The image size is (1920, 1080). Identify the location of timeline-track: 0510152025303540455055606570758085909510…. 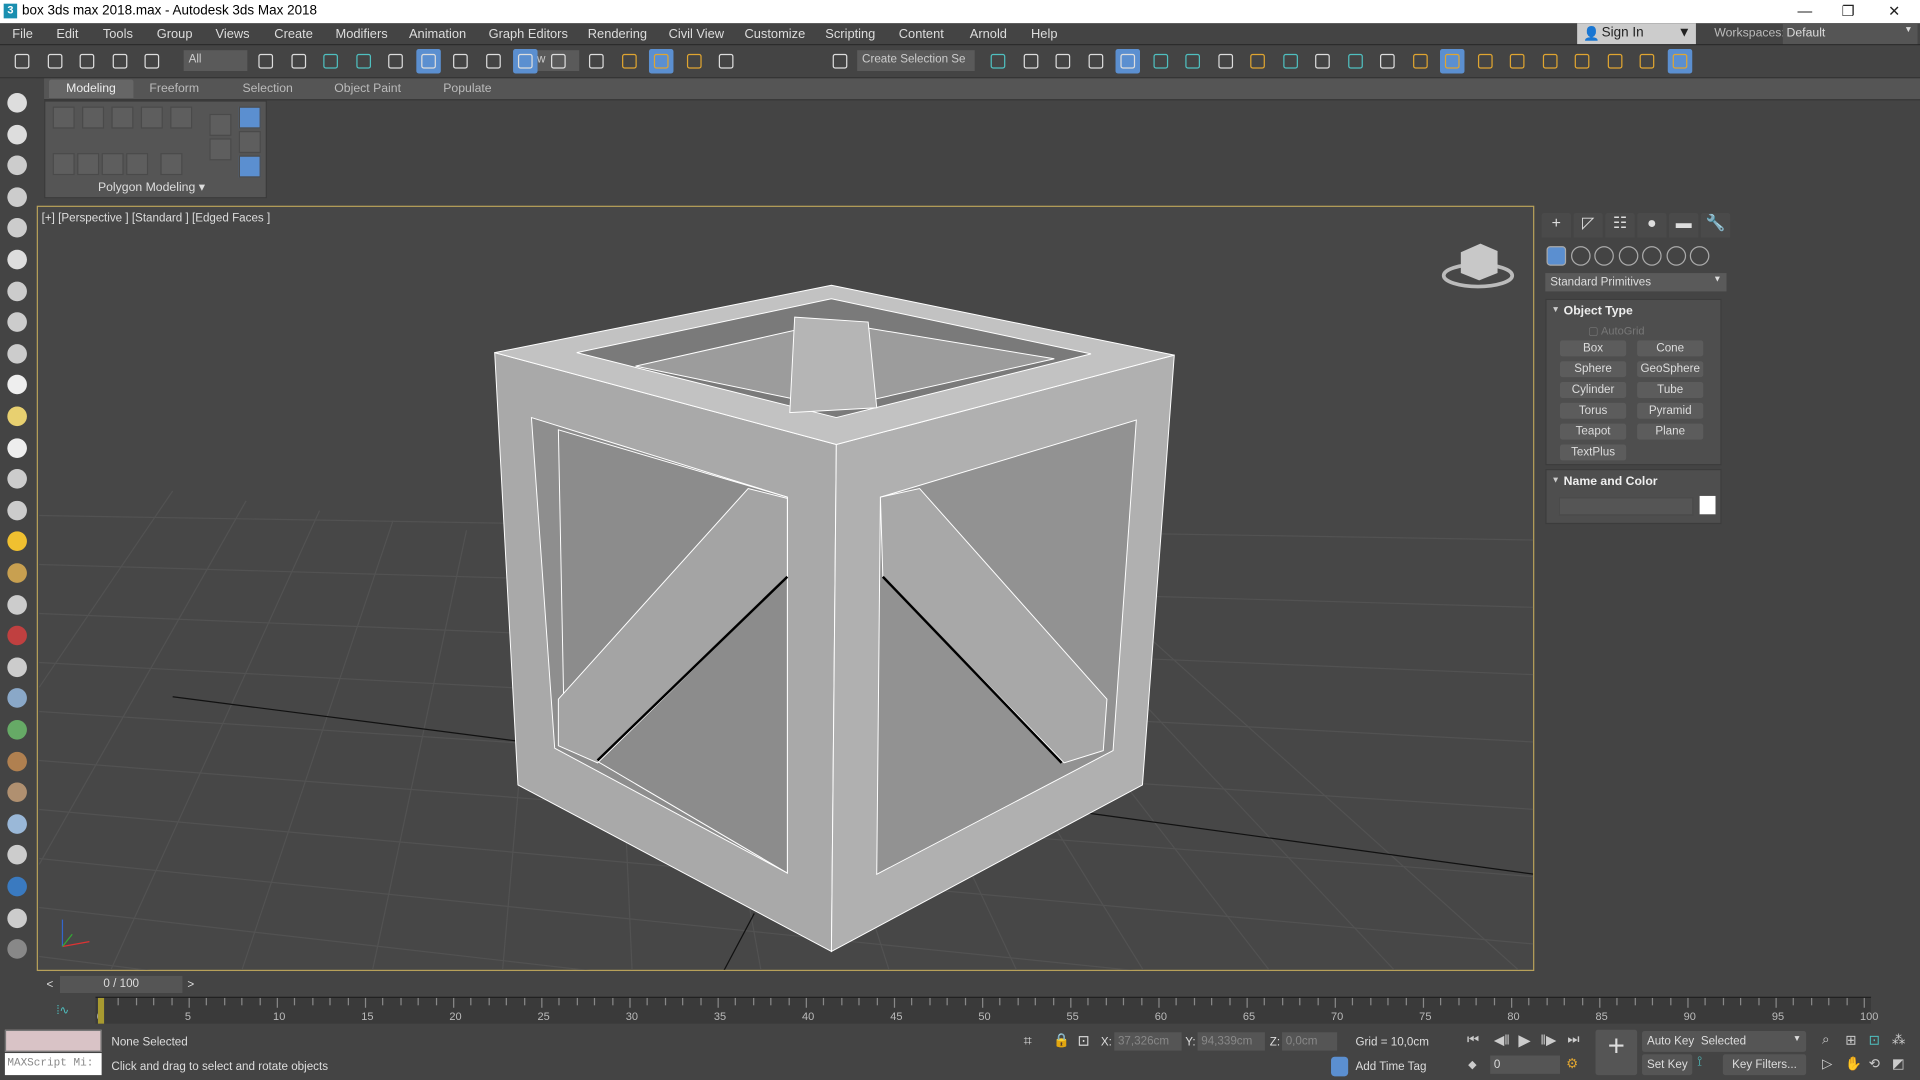
(986, 1010).